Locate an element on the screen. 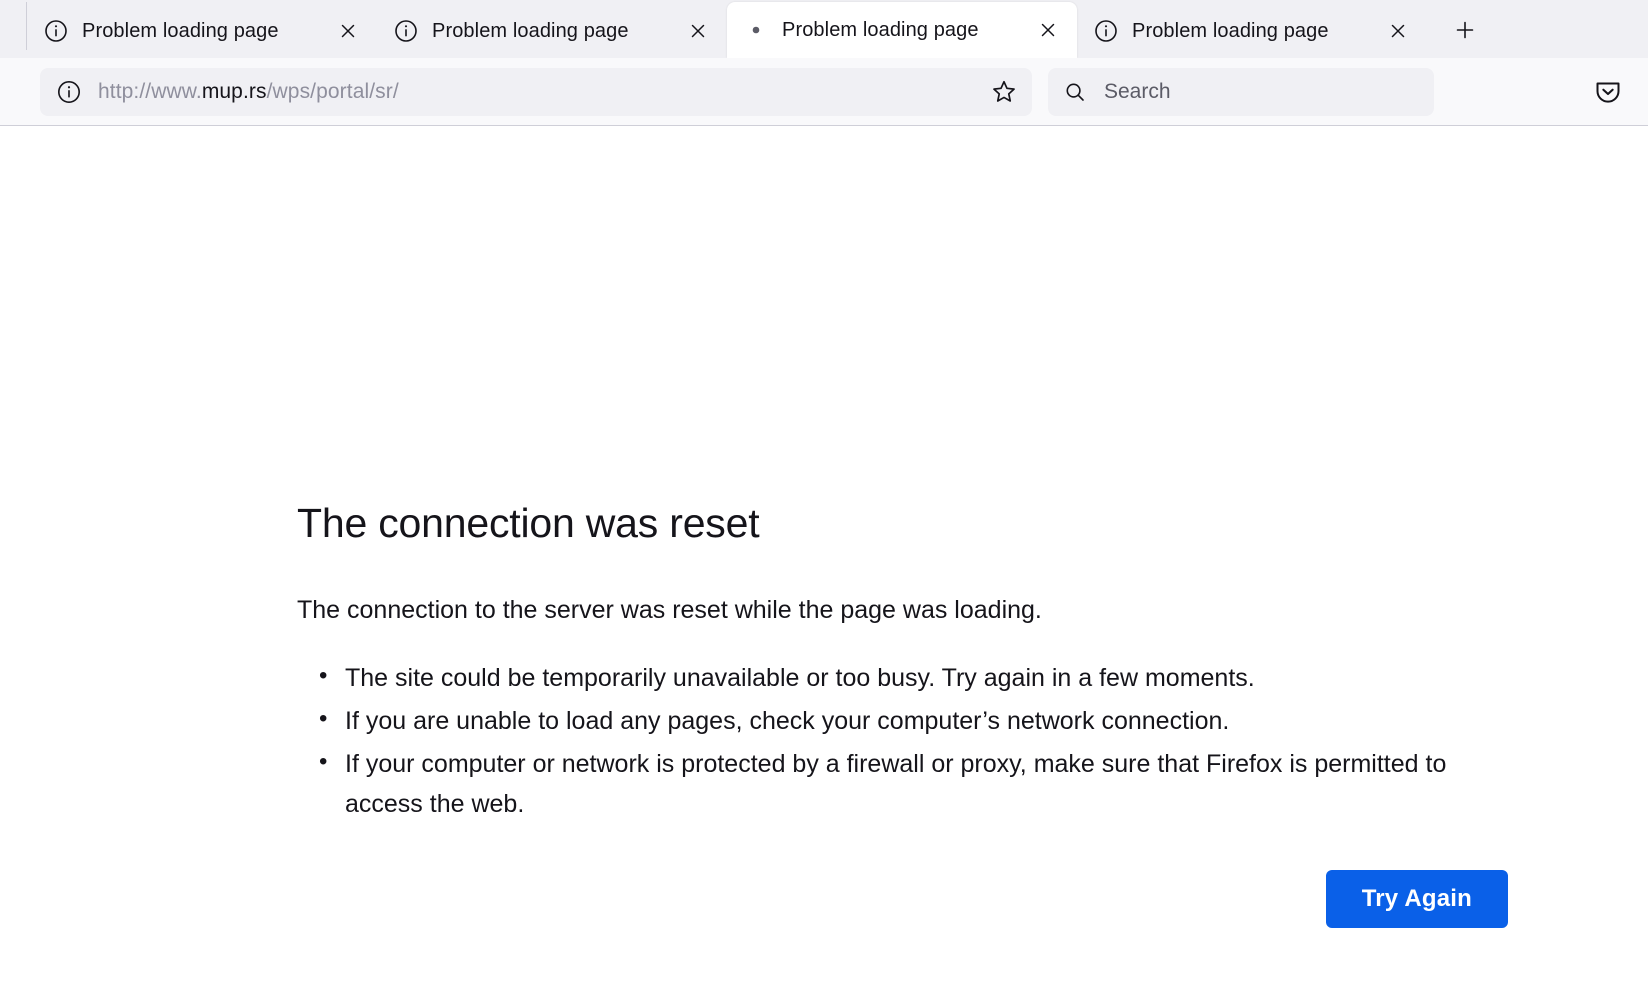 The width and height of the screenshot is (1648, 1008). url-host: mup.rs is located at coordinates (234, 91).